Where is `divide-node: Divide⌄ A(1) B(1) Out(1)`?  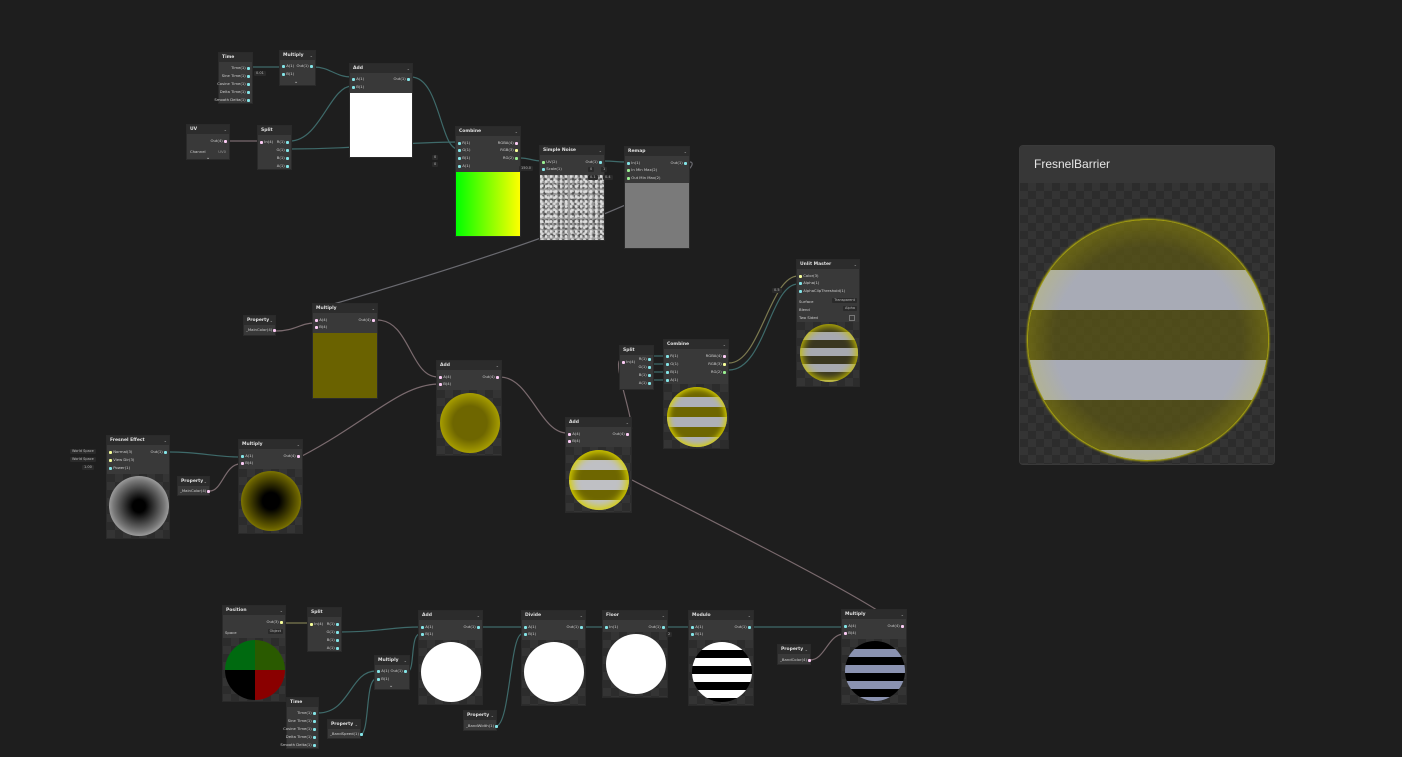 divide-node: Divide⌄ A(1) B(1) Out(1) is located at coordinates (553, 658).